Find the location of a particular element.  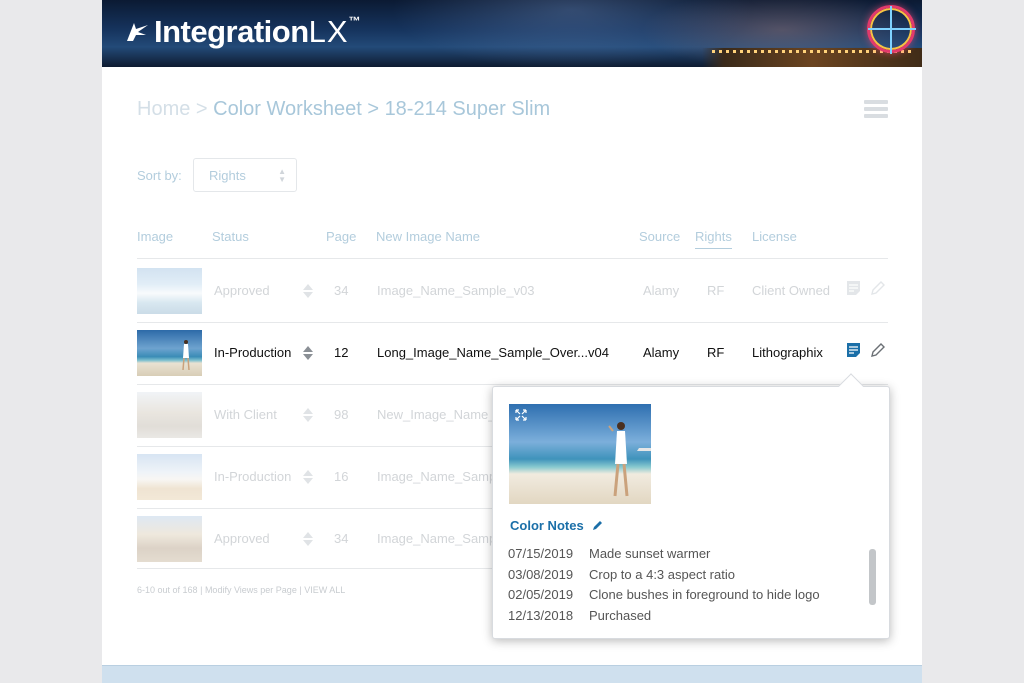

brand-trademark: ™ is located at coordinates (354, 21).